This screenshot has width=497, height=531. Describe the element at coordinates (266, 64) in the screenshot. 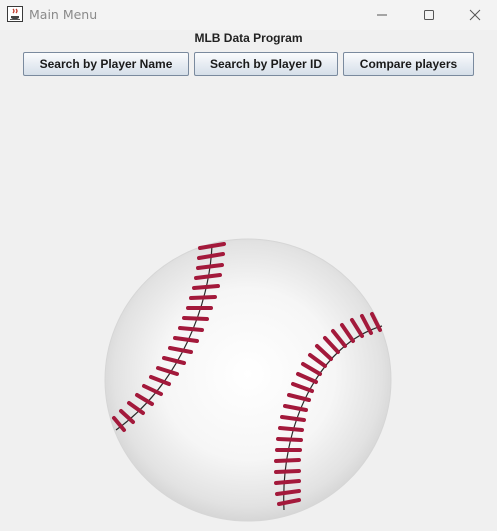

I see `search-by-player-id-button: Search by Player ID` at that location.